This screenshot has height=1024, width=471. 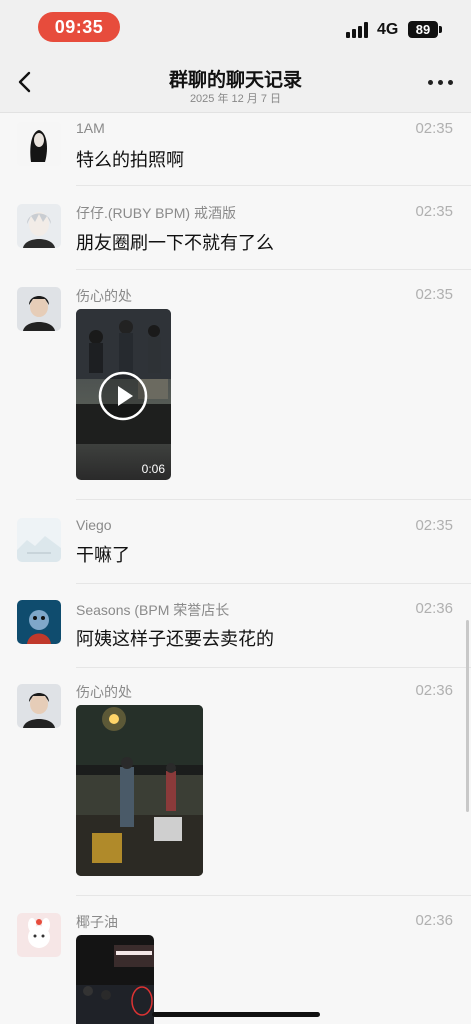 I want to click on cellular-signal-icon, so click(x=358, y=30).